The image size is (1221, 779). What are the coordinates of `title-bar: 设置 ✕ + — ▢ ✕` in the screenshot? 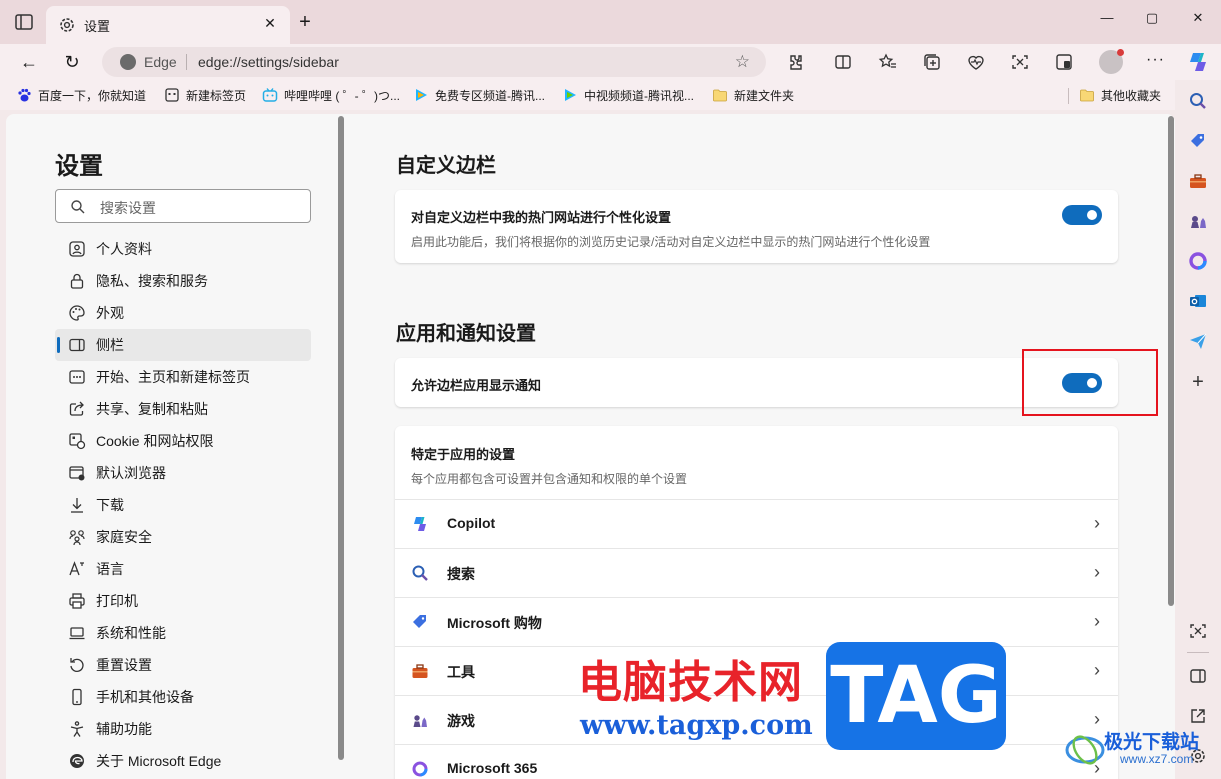 It's located at (610, 22).